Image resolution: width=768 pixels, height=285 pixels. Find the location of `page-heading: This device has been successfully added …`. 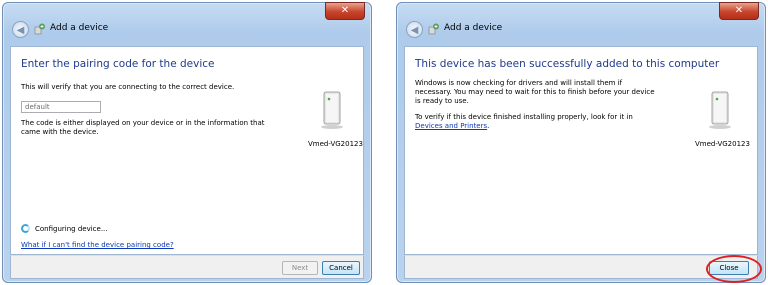

page-heading: This device has been successfully added … is located at coordinates (567, 64).